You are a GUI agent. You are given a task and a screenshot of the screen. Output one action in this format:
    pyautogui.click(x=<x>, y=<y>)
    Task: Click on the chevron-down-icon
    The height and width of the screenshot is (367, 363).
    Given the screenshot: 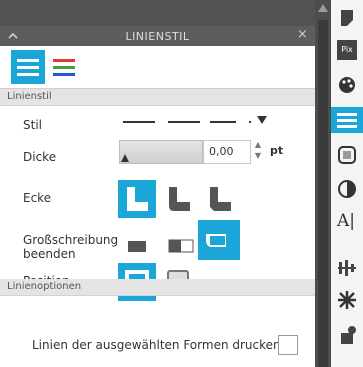 What is the action you would take?
    pyautogui.click(x=262, y=120)
    